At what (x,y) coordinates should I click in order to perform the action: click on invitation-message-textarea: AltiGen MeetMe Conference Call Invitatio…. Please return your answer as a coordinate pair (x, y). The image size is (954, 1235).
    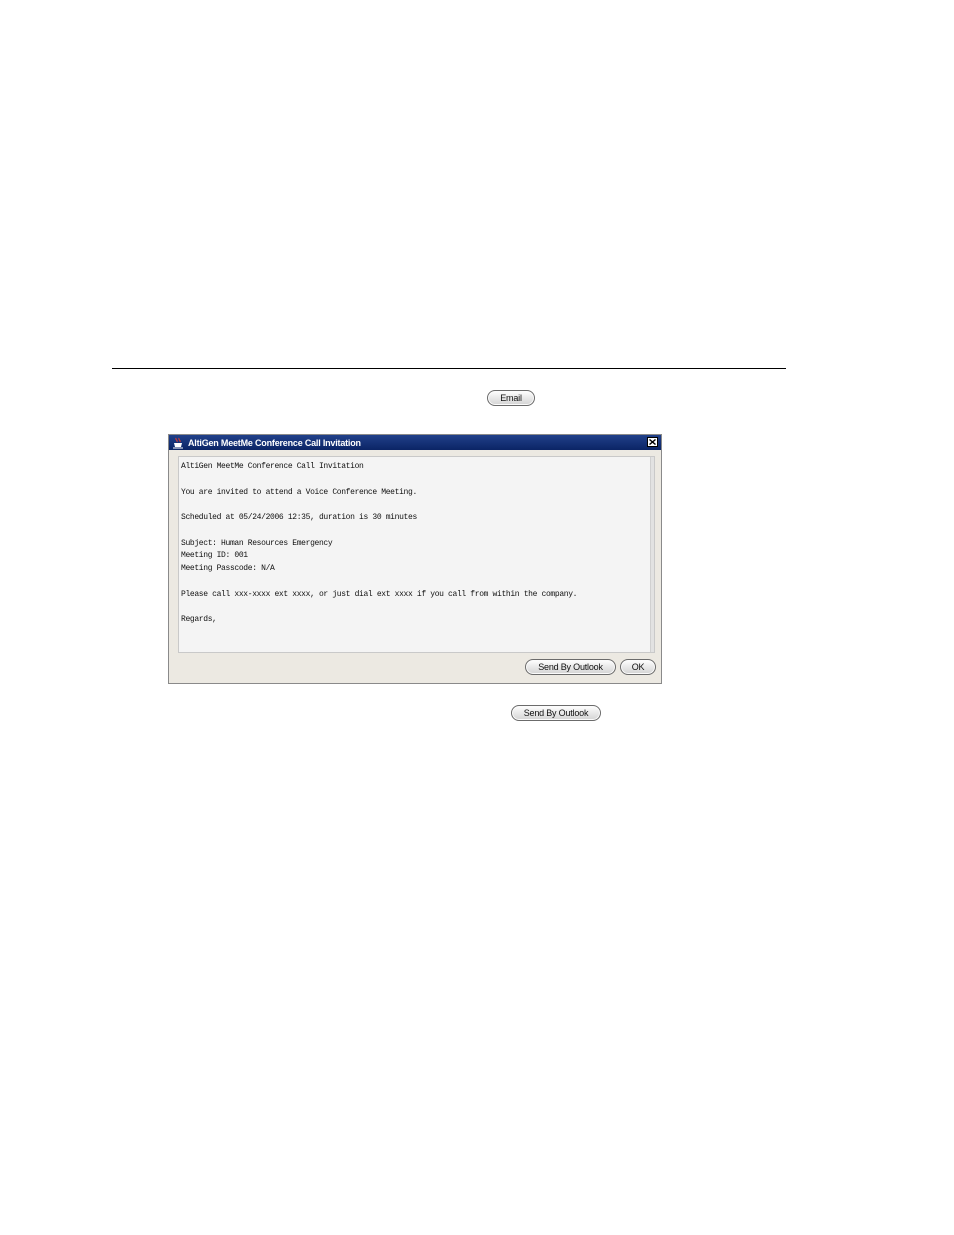
    Looking at the image, I should click on (416, 554).